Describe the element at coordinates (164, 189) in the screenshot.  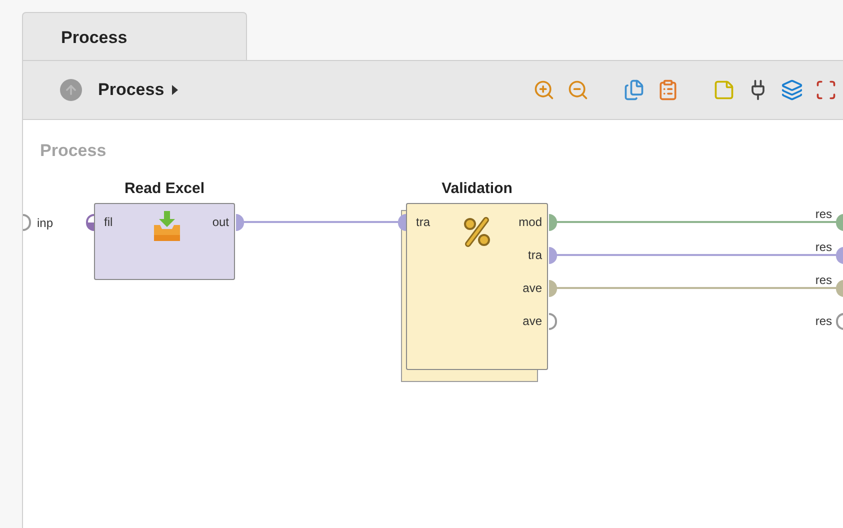
I see `operator-title: Read Excel` at that location.